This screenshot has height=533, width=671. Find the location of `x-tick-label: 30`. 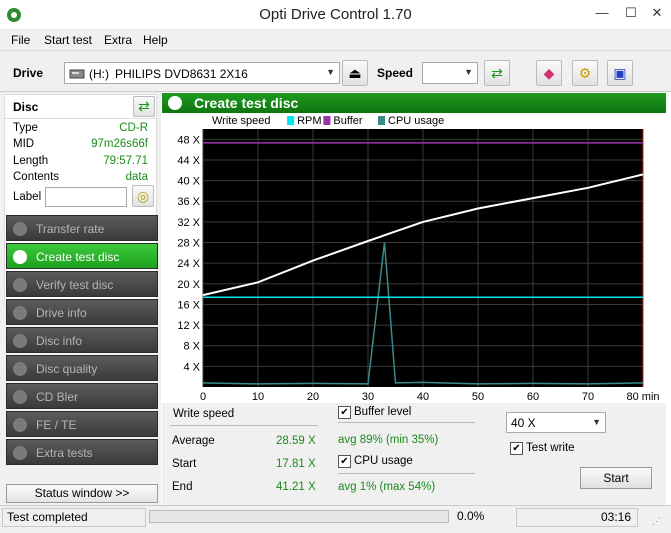

x-tick-label: 30 is located at coordinates (368, 397).